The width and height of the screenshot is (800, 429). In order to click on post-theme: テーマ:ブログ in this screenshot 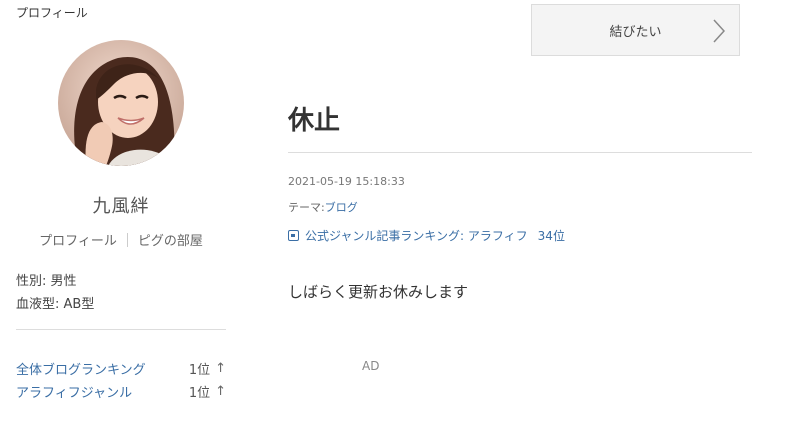, I will do `click(323, 207)`.